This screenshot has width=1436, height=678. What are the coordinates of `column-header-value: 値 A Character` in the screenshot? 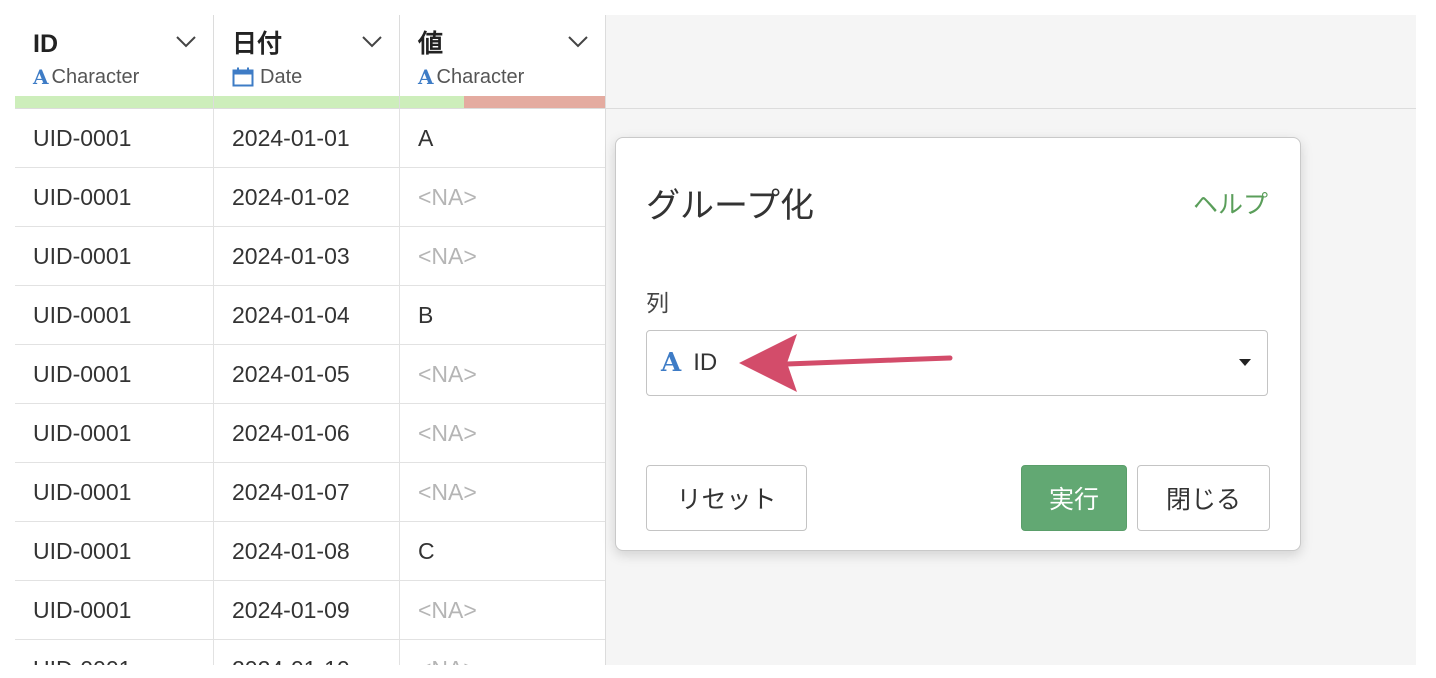 It's located at (502, 61).